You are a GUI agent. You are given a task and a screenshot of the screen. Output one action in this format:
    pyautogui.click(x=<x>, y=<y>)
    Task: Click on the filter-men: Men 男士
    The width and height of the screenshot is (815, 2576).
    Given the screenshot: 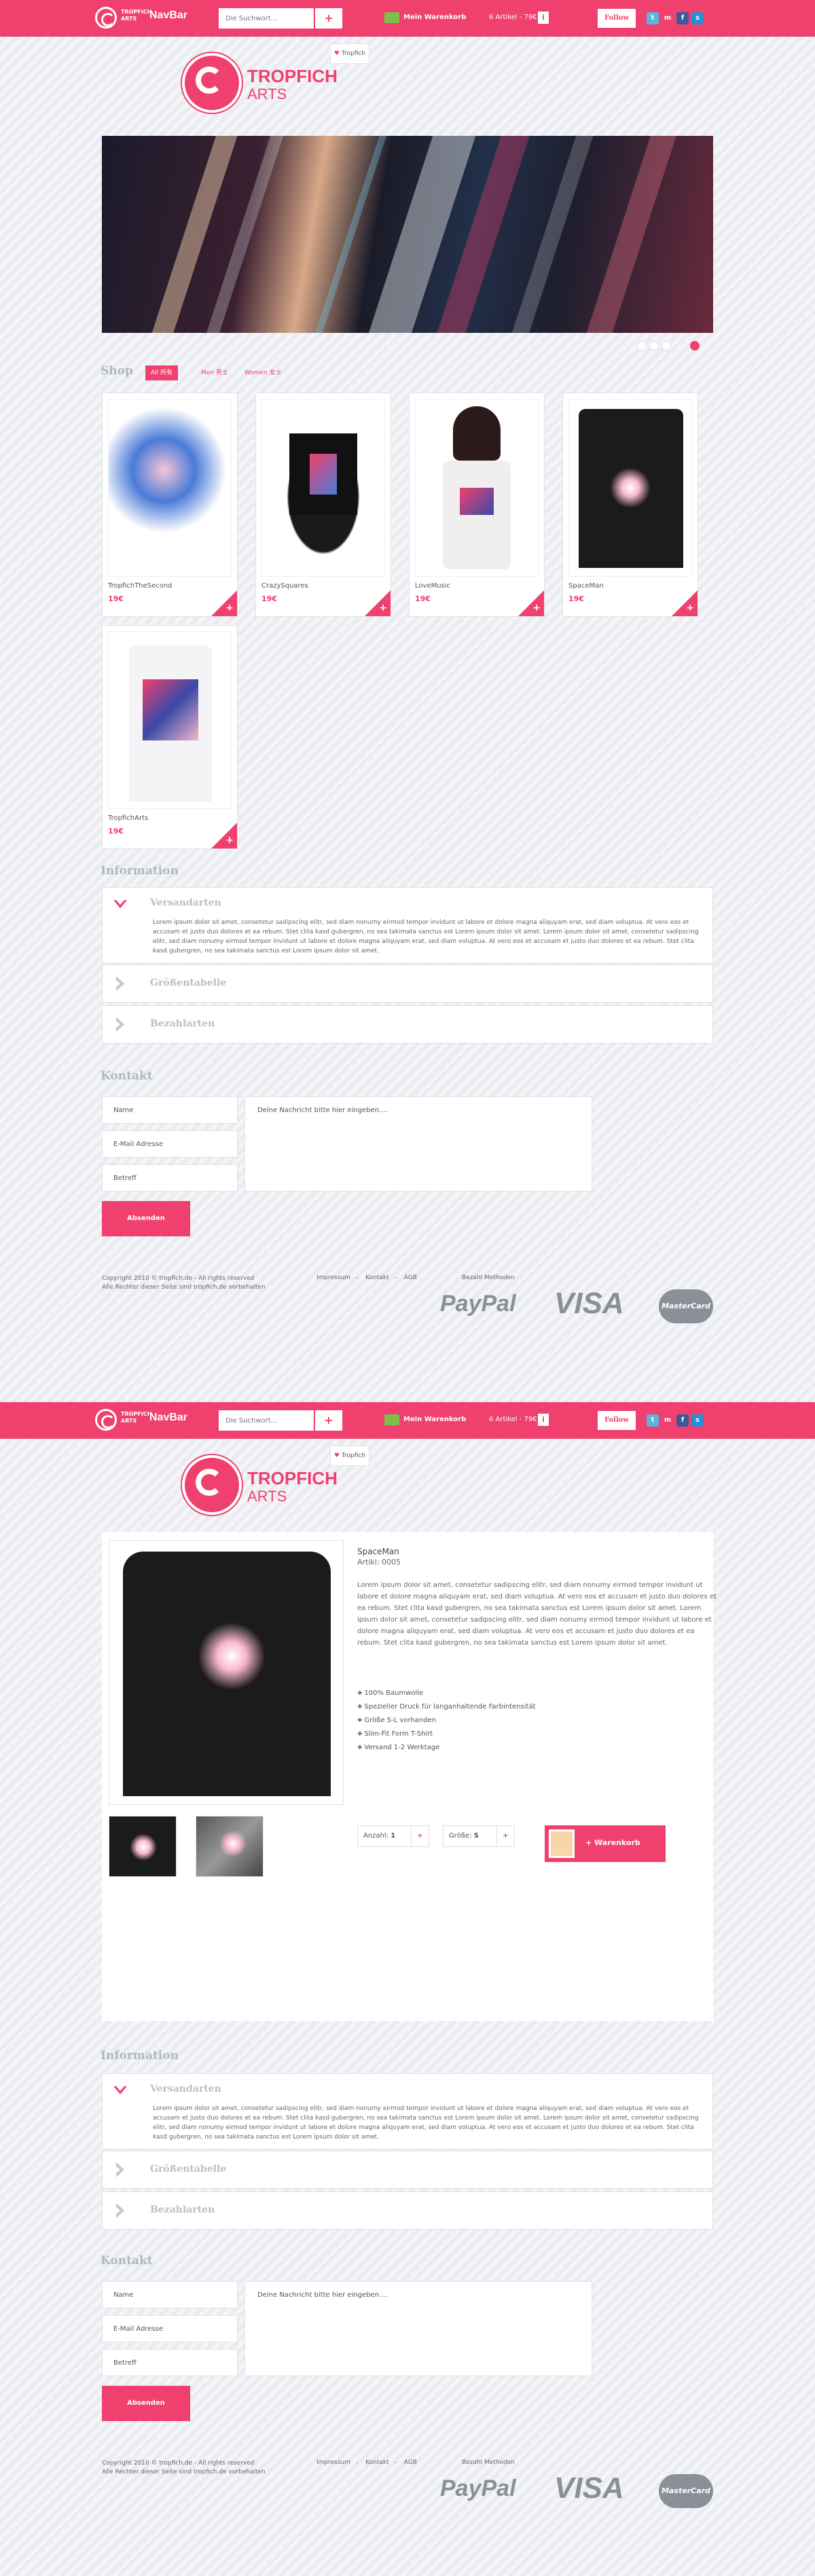 What is the action you would take?
    pyautogui.click(x=215, y=373)
    